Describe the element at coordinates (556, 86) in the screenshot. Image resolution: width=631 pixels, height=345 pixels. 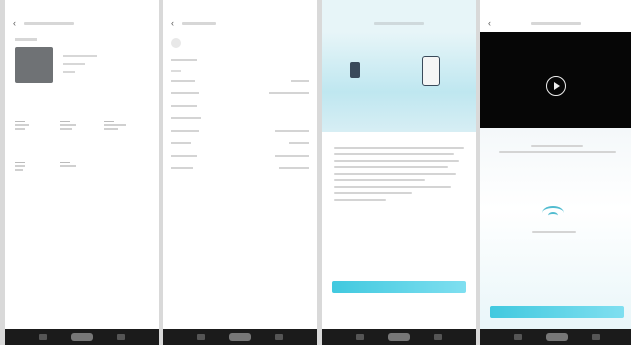
I see `play-icon` at that location.